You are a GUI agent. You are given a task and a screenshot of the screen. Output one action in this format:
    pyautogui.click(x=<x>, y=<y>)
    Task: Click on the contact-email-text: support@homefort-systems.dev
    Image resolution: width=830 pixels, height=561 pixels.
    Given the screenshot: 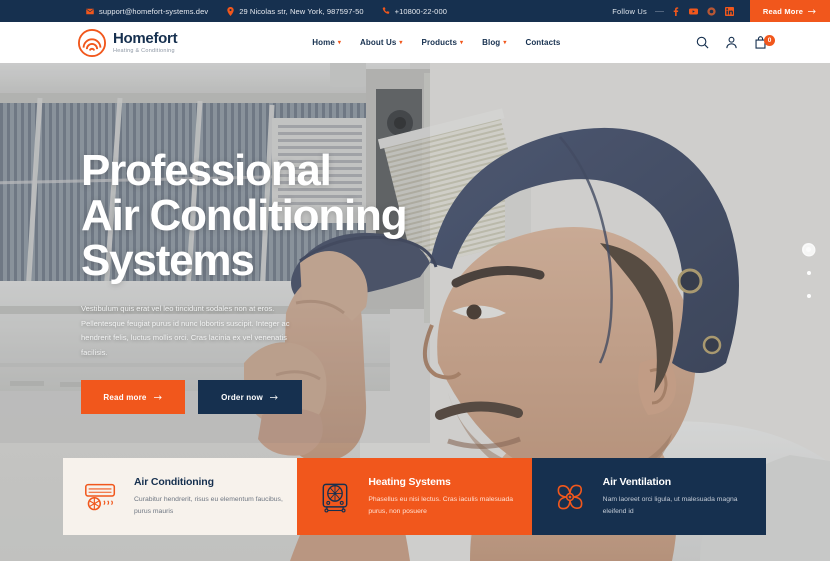 What is the action you would take?
    pyautogui.click(x=154, y=11)
    